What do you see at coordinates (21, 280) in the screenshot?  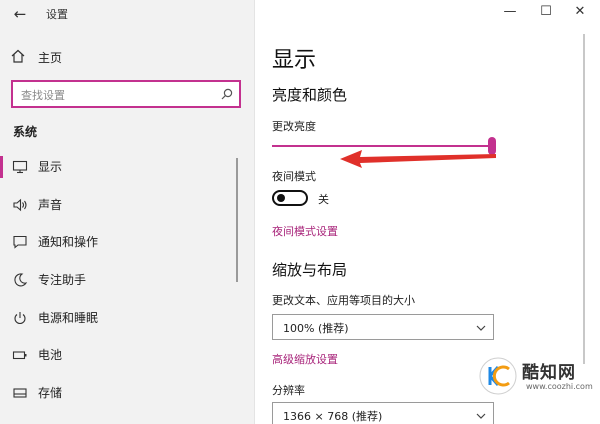 I see `moon-icon` at bounding box center [21, 280].